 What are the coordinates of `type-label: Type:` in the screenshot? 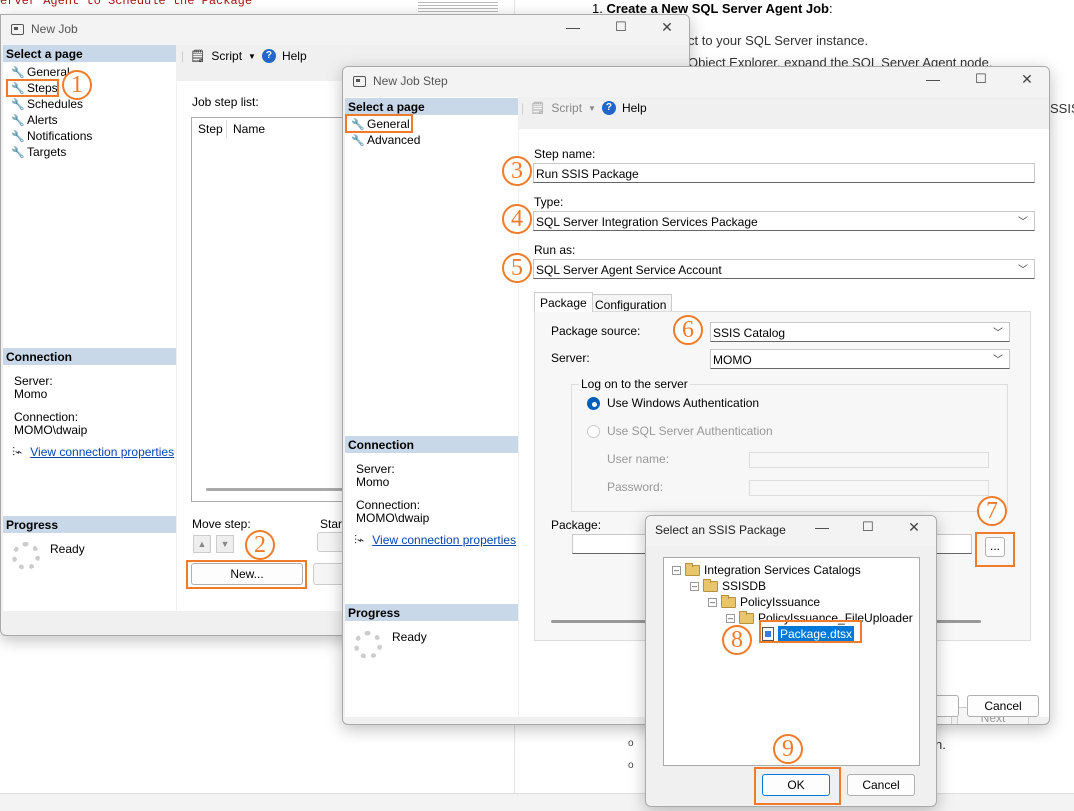 It's located at (549, 202).